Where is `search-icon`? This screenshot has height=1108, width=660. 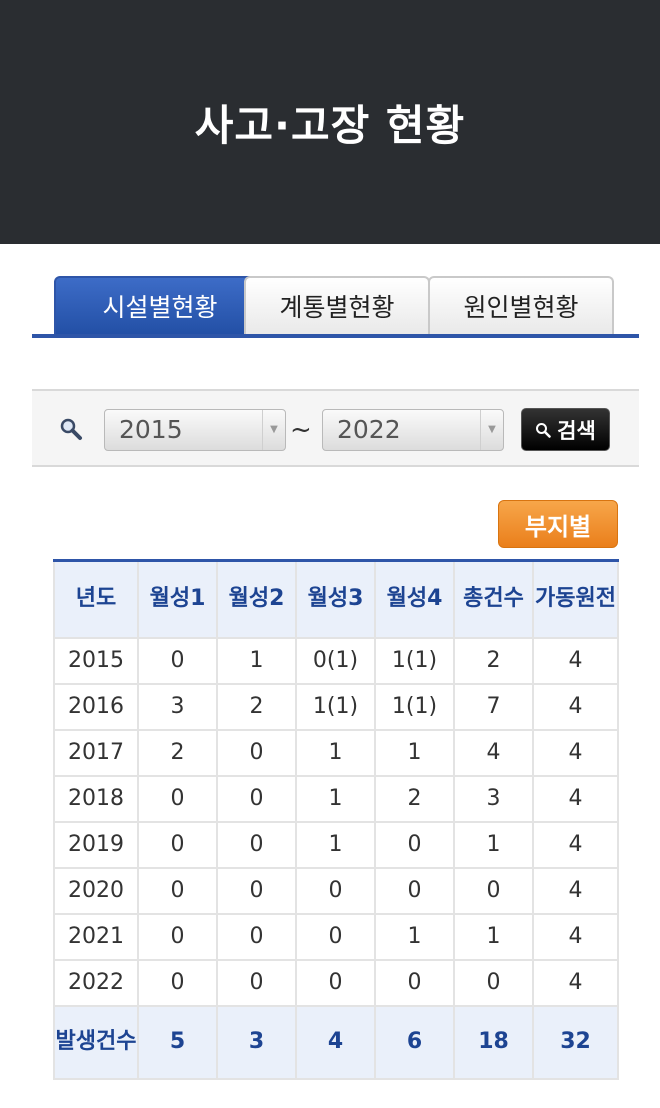 search-icon is located at coordinates (543, 430).